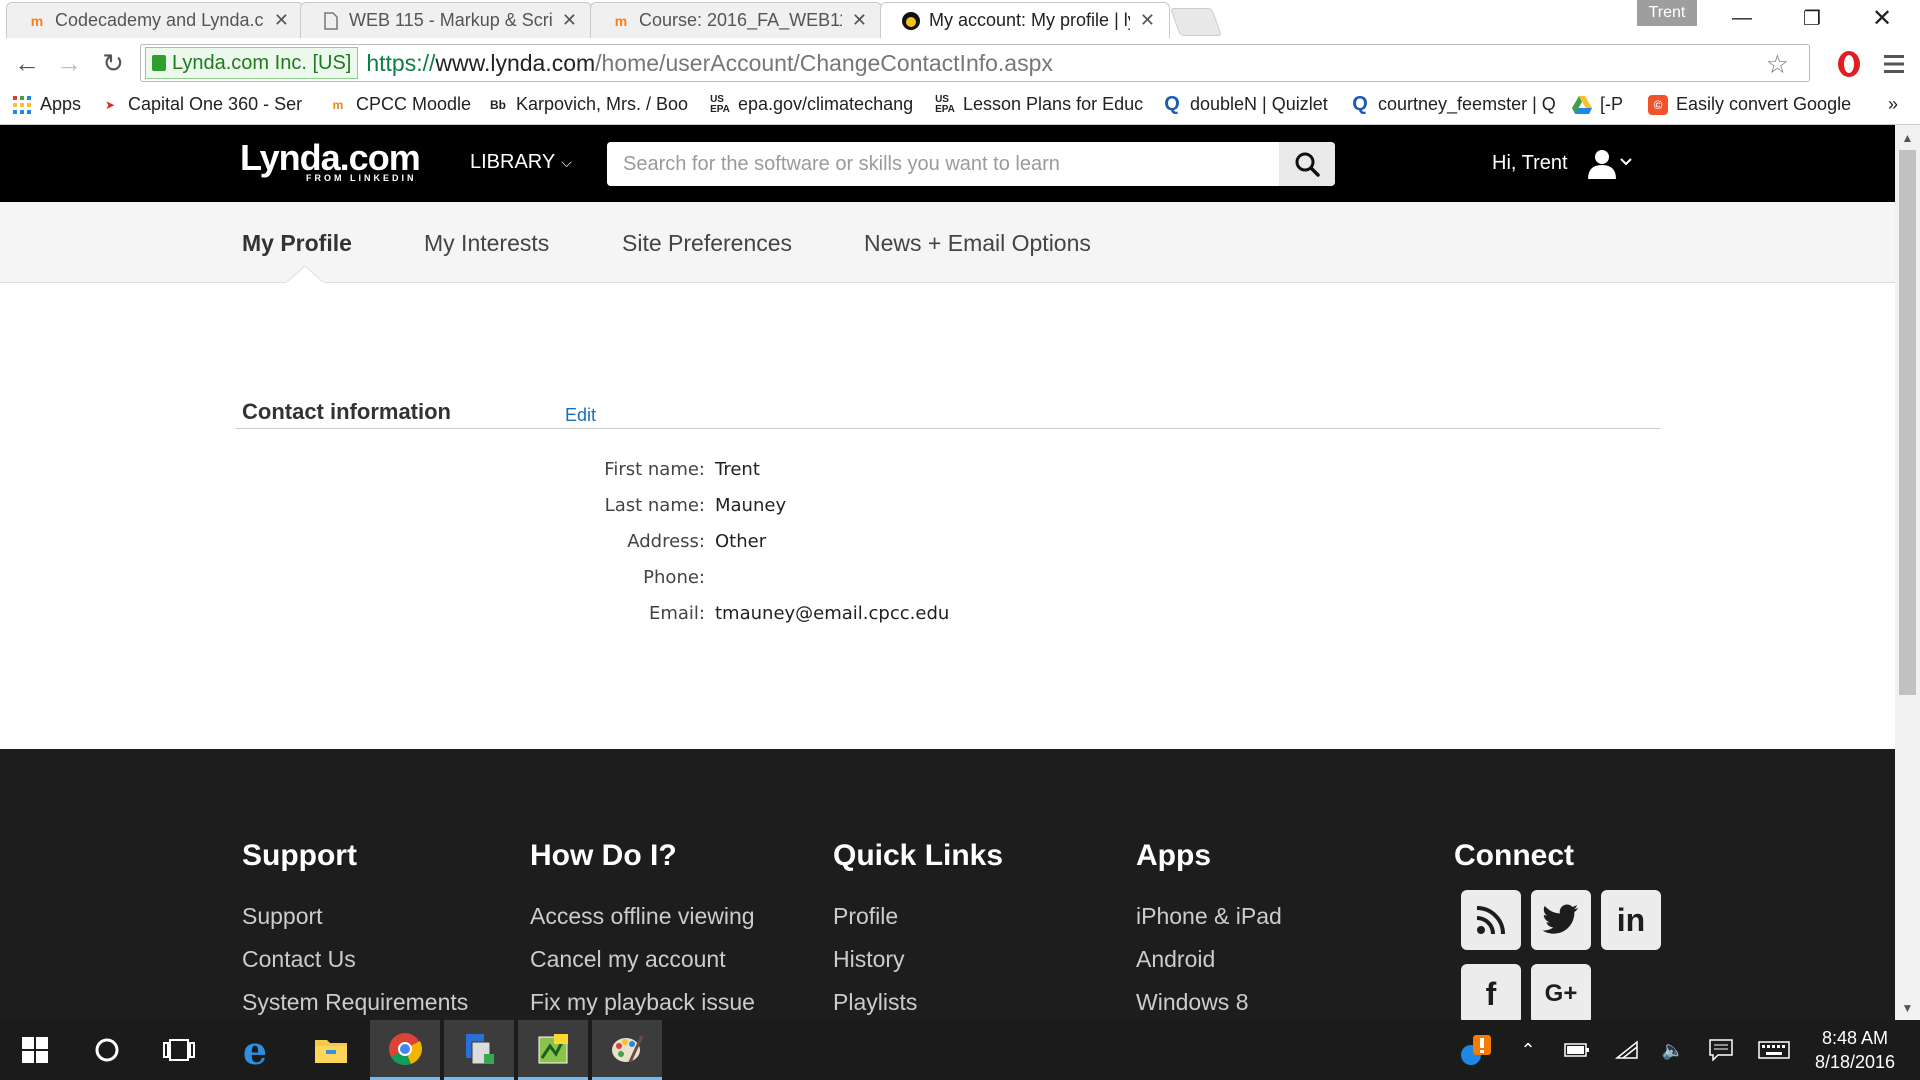 The height and width of the screenshot is (1080, 1920). I want to click on tab-site-preferences: Site Preferences, so click(707, 243).